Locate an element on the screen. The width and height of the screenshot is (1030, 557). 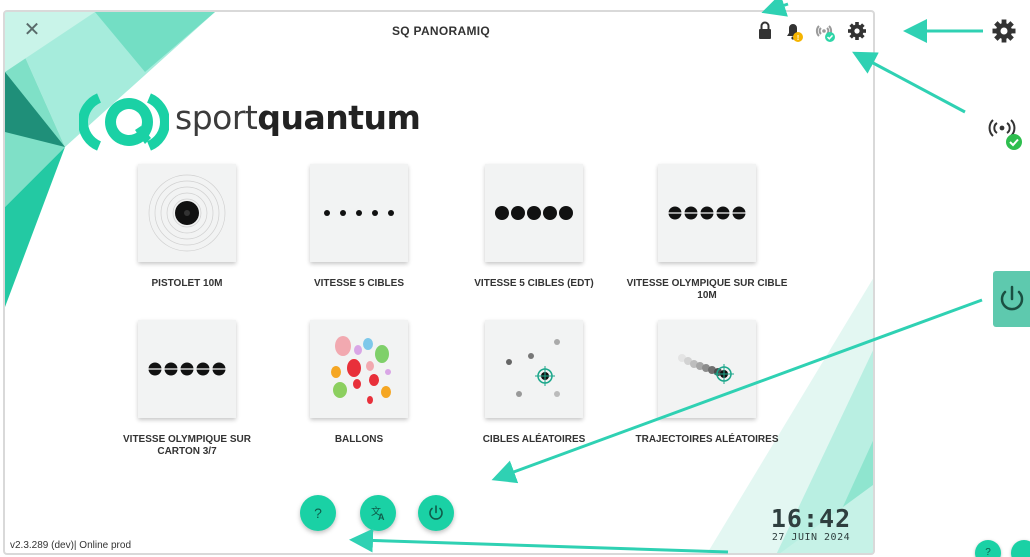
random-trajectories-icon is located at coordinates (706, 369).